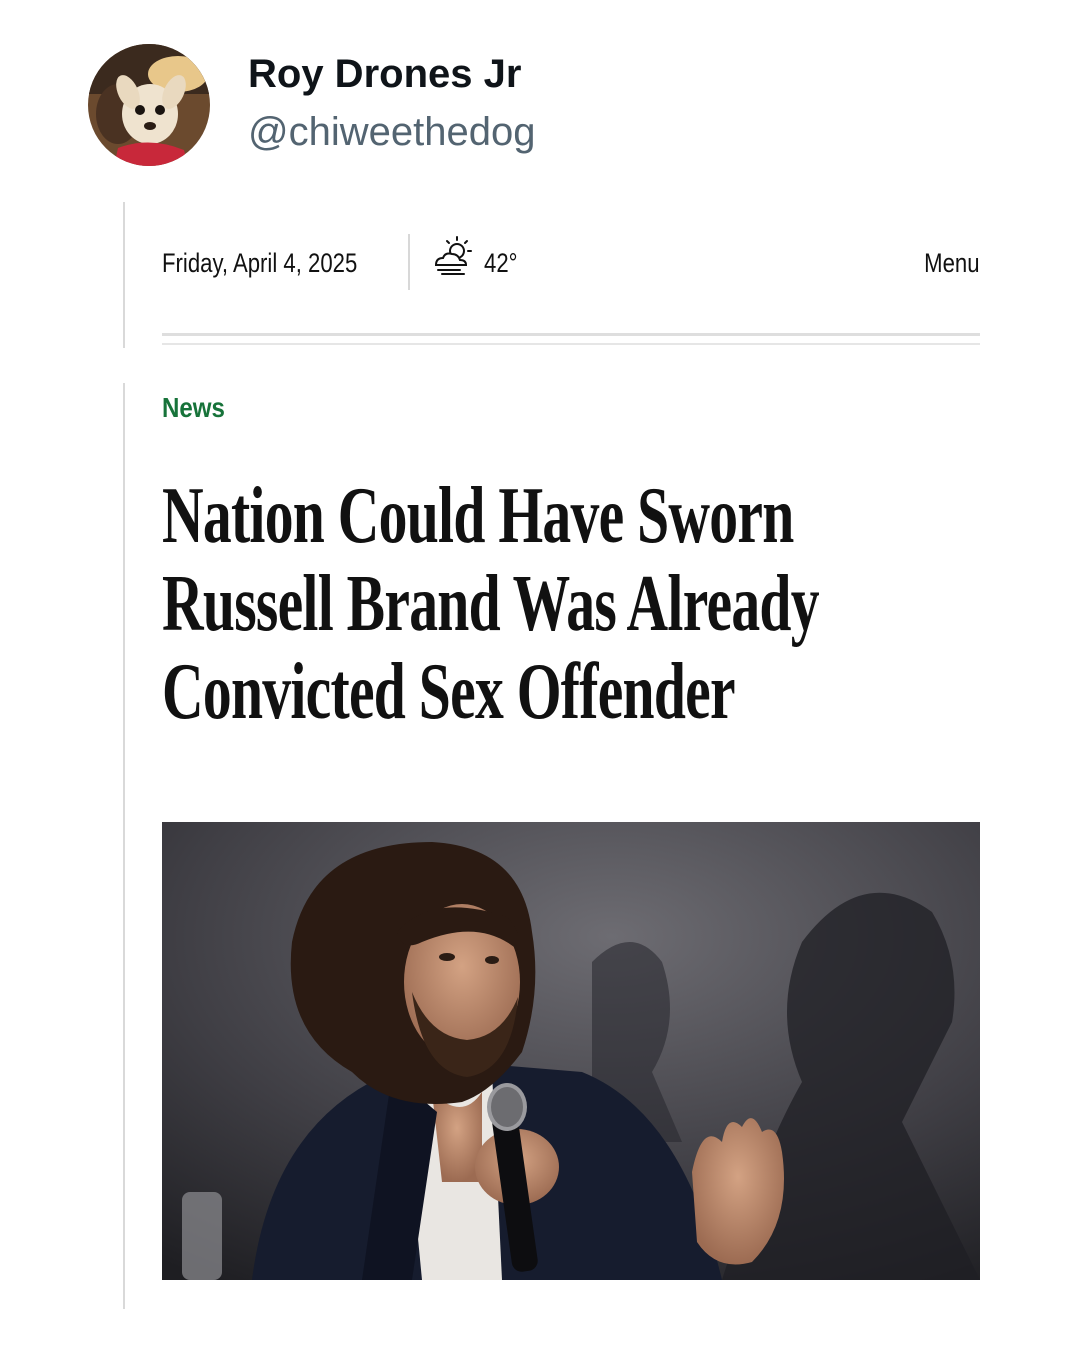 This screenshot has width=1080, height=1350. I want to click on headline-line: Nation Could Have Sworn, so click(478, 516).